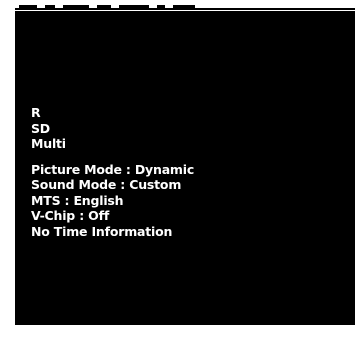  What do you see at coordinates (48, 143) in the screenshot?
I see `audio-mode-text: Multi` at bounding box center [48, 143].